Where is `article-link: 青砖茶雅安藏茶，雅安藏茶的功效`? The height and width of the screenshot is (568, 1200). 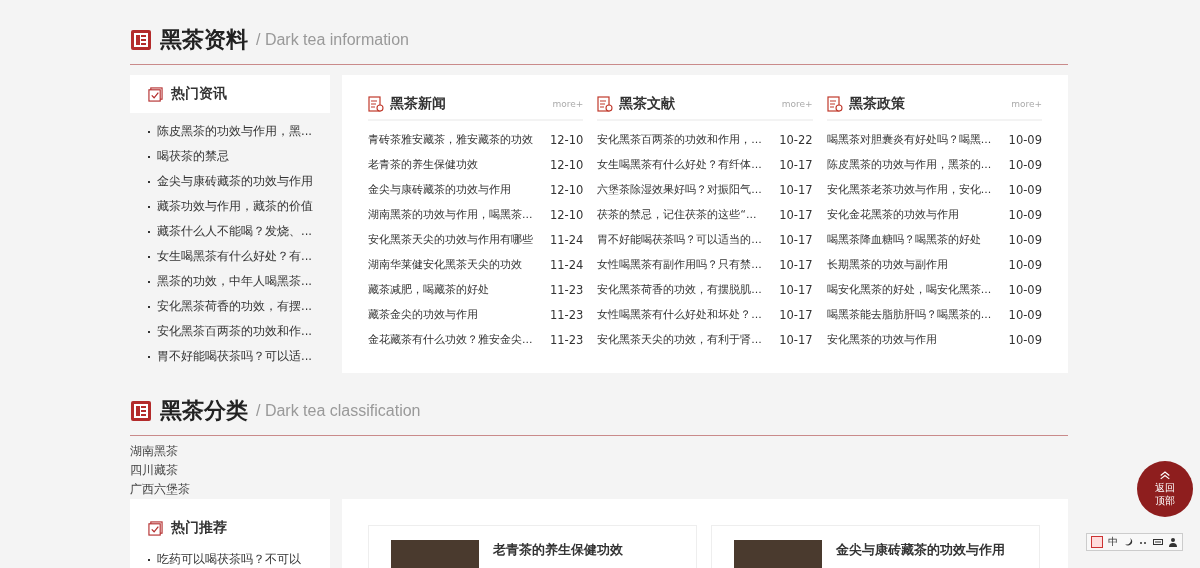
article-link: 青砖茶雅安藏茶，雅安藏茶的功效 is located at coordinates (450, 139).